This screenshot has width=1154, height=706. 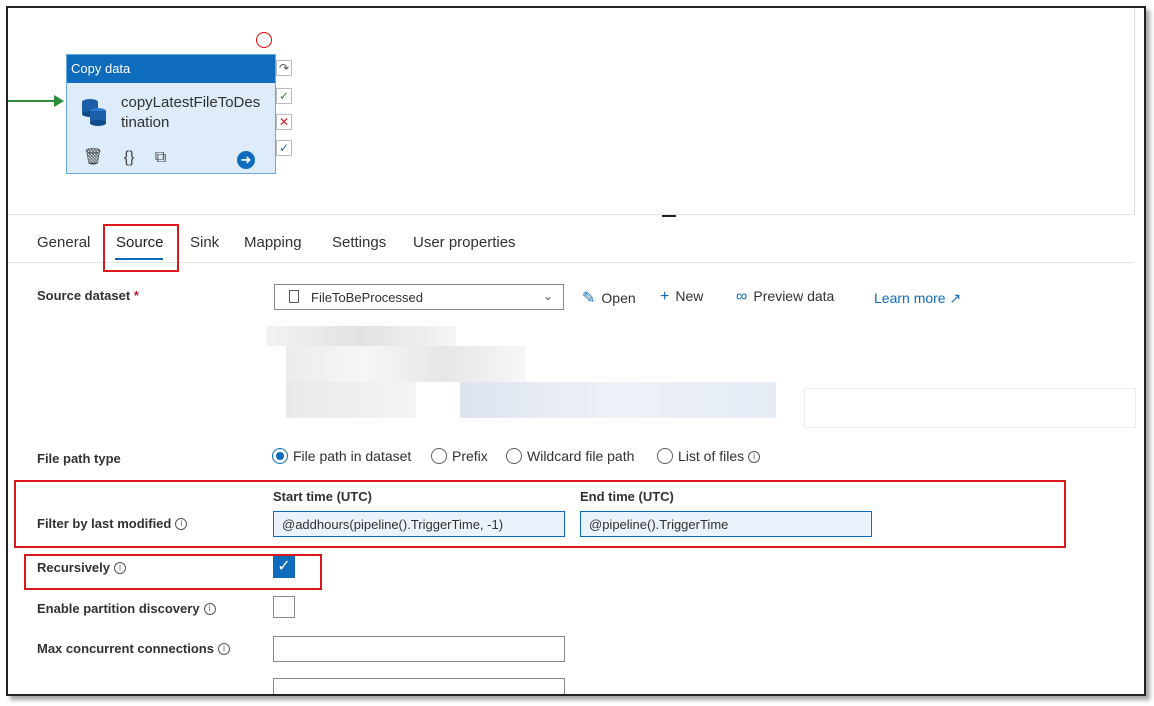 What do you see at coordinates (419, 649) in the screenshot?
I see `max-concurrent-connections-input` at bounding box center [419, 649].